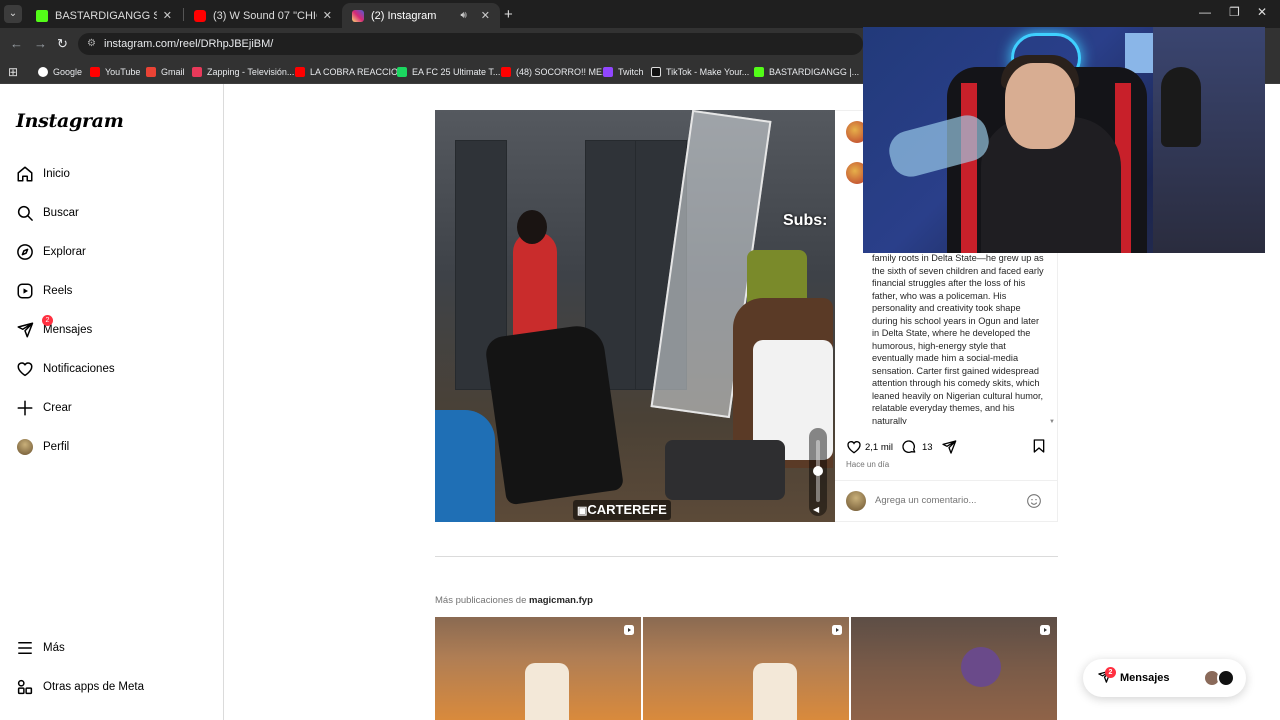 Image resolution: width=1280 pixels, height=720 pixels. I want to click on audio-playing-icon: 🔊︎, so click(463, 15).